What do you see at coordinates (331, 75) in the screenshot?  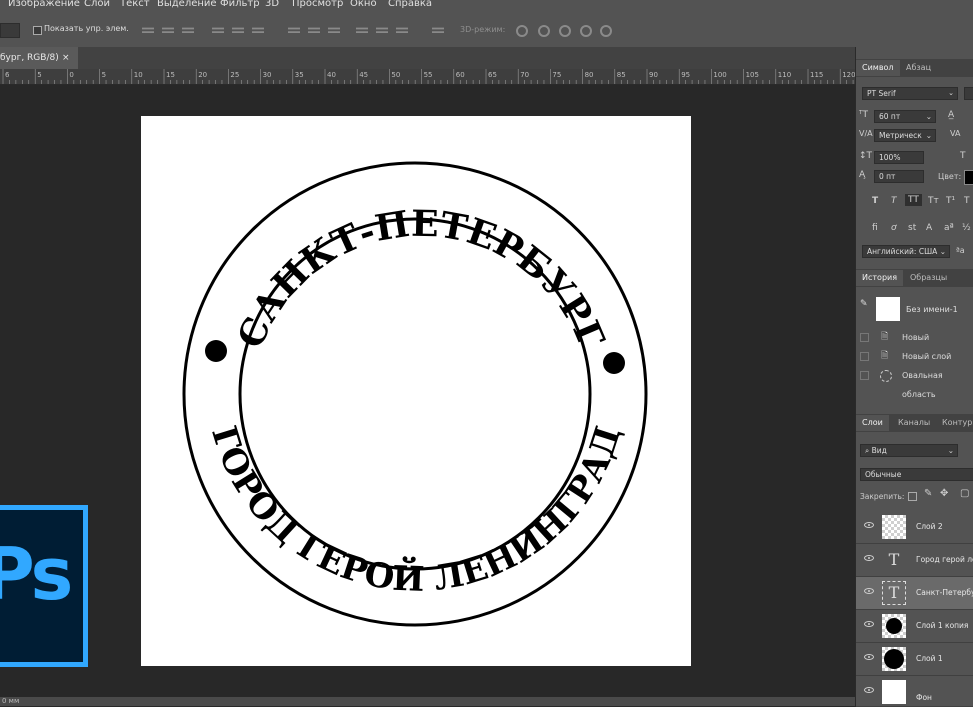 I see `ruler-label: 40` at bounding box center [331, 75].